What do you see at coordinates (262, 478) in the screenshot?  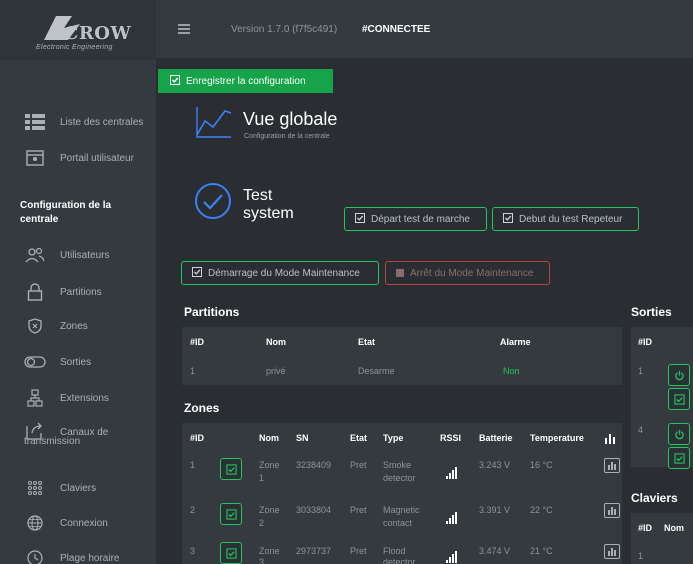 I see `zone-name-line2: 1` at bounding box center [262, 478].